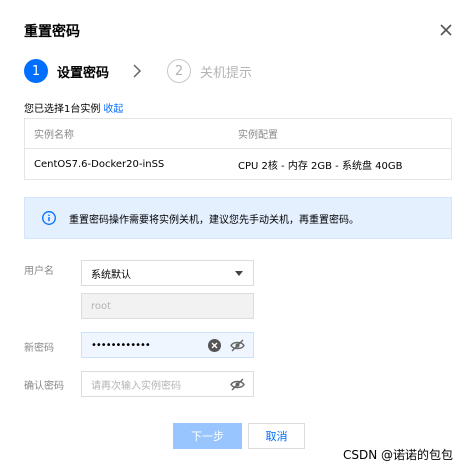  What do you see at coordinates (320, 166) in the screenshot?
I see `instance-config-cell: CPU 2核 - 内存 2GB - 系统盘 40GB` at bounding box center [320, 166].